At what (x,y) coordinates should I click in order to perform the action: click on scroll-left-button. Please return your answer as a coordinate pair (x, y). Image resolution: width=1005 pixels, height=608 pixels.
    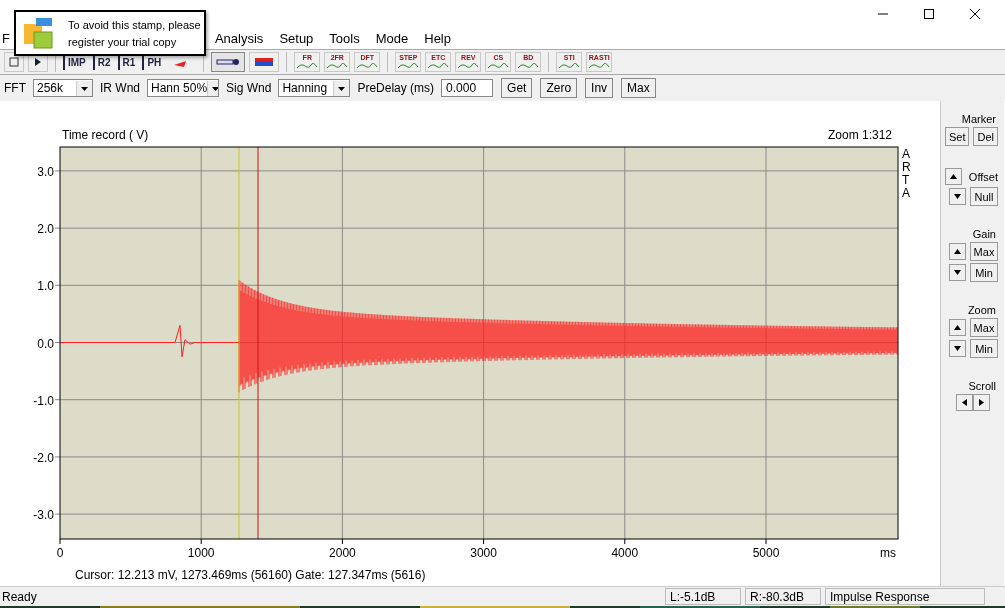
    Looking at the image, I should click on (964, 402).